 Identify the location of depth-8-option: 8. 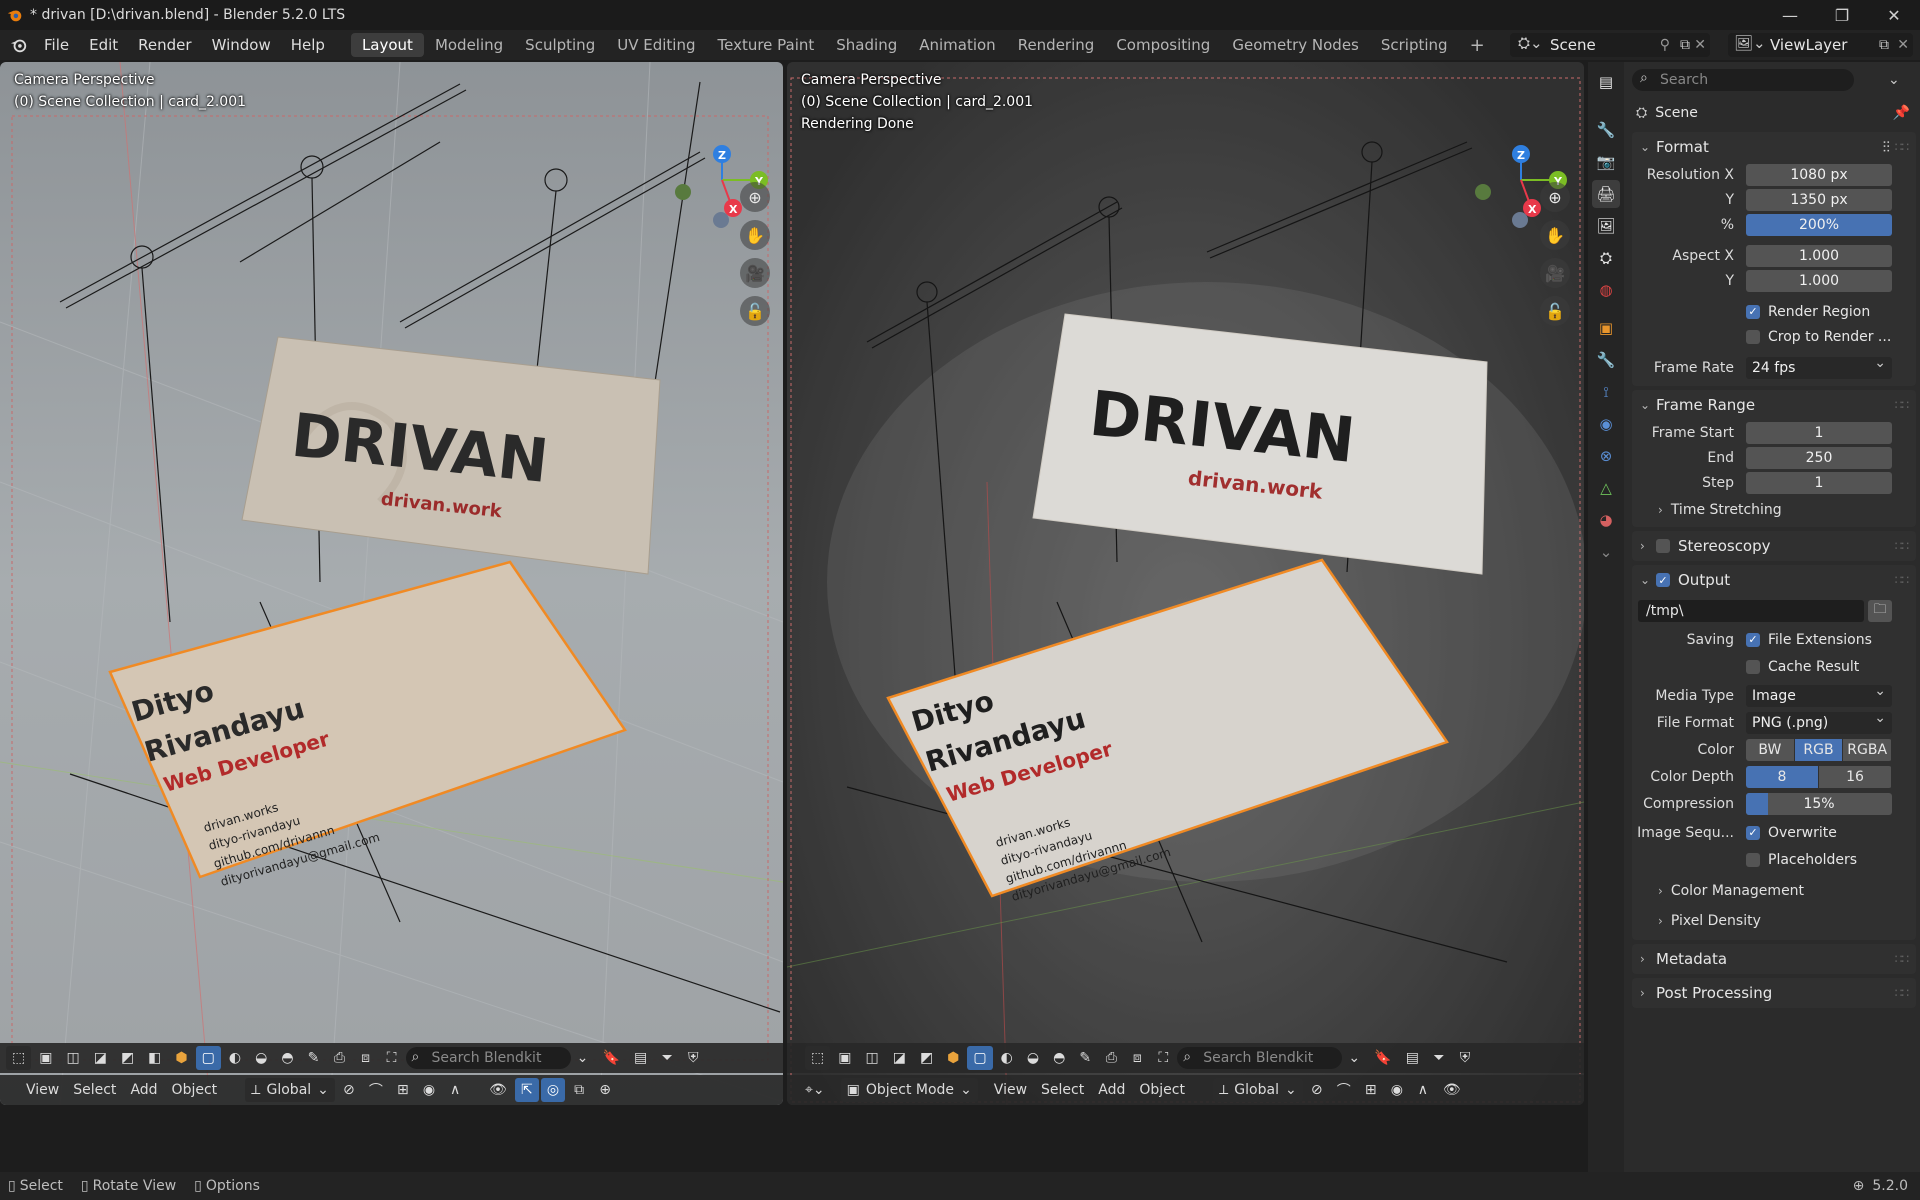
(1782, 776).